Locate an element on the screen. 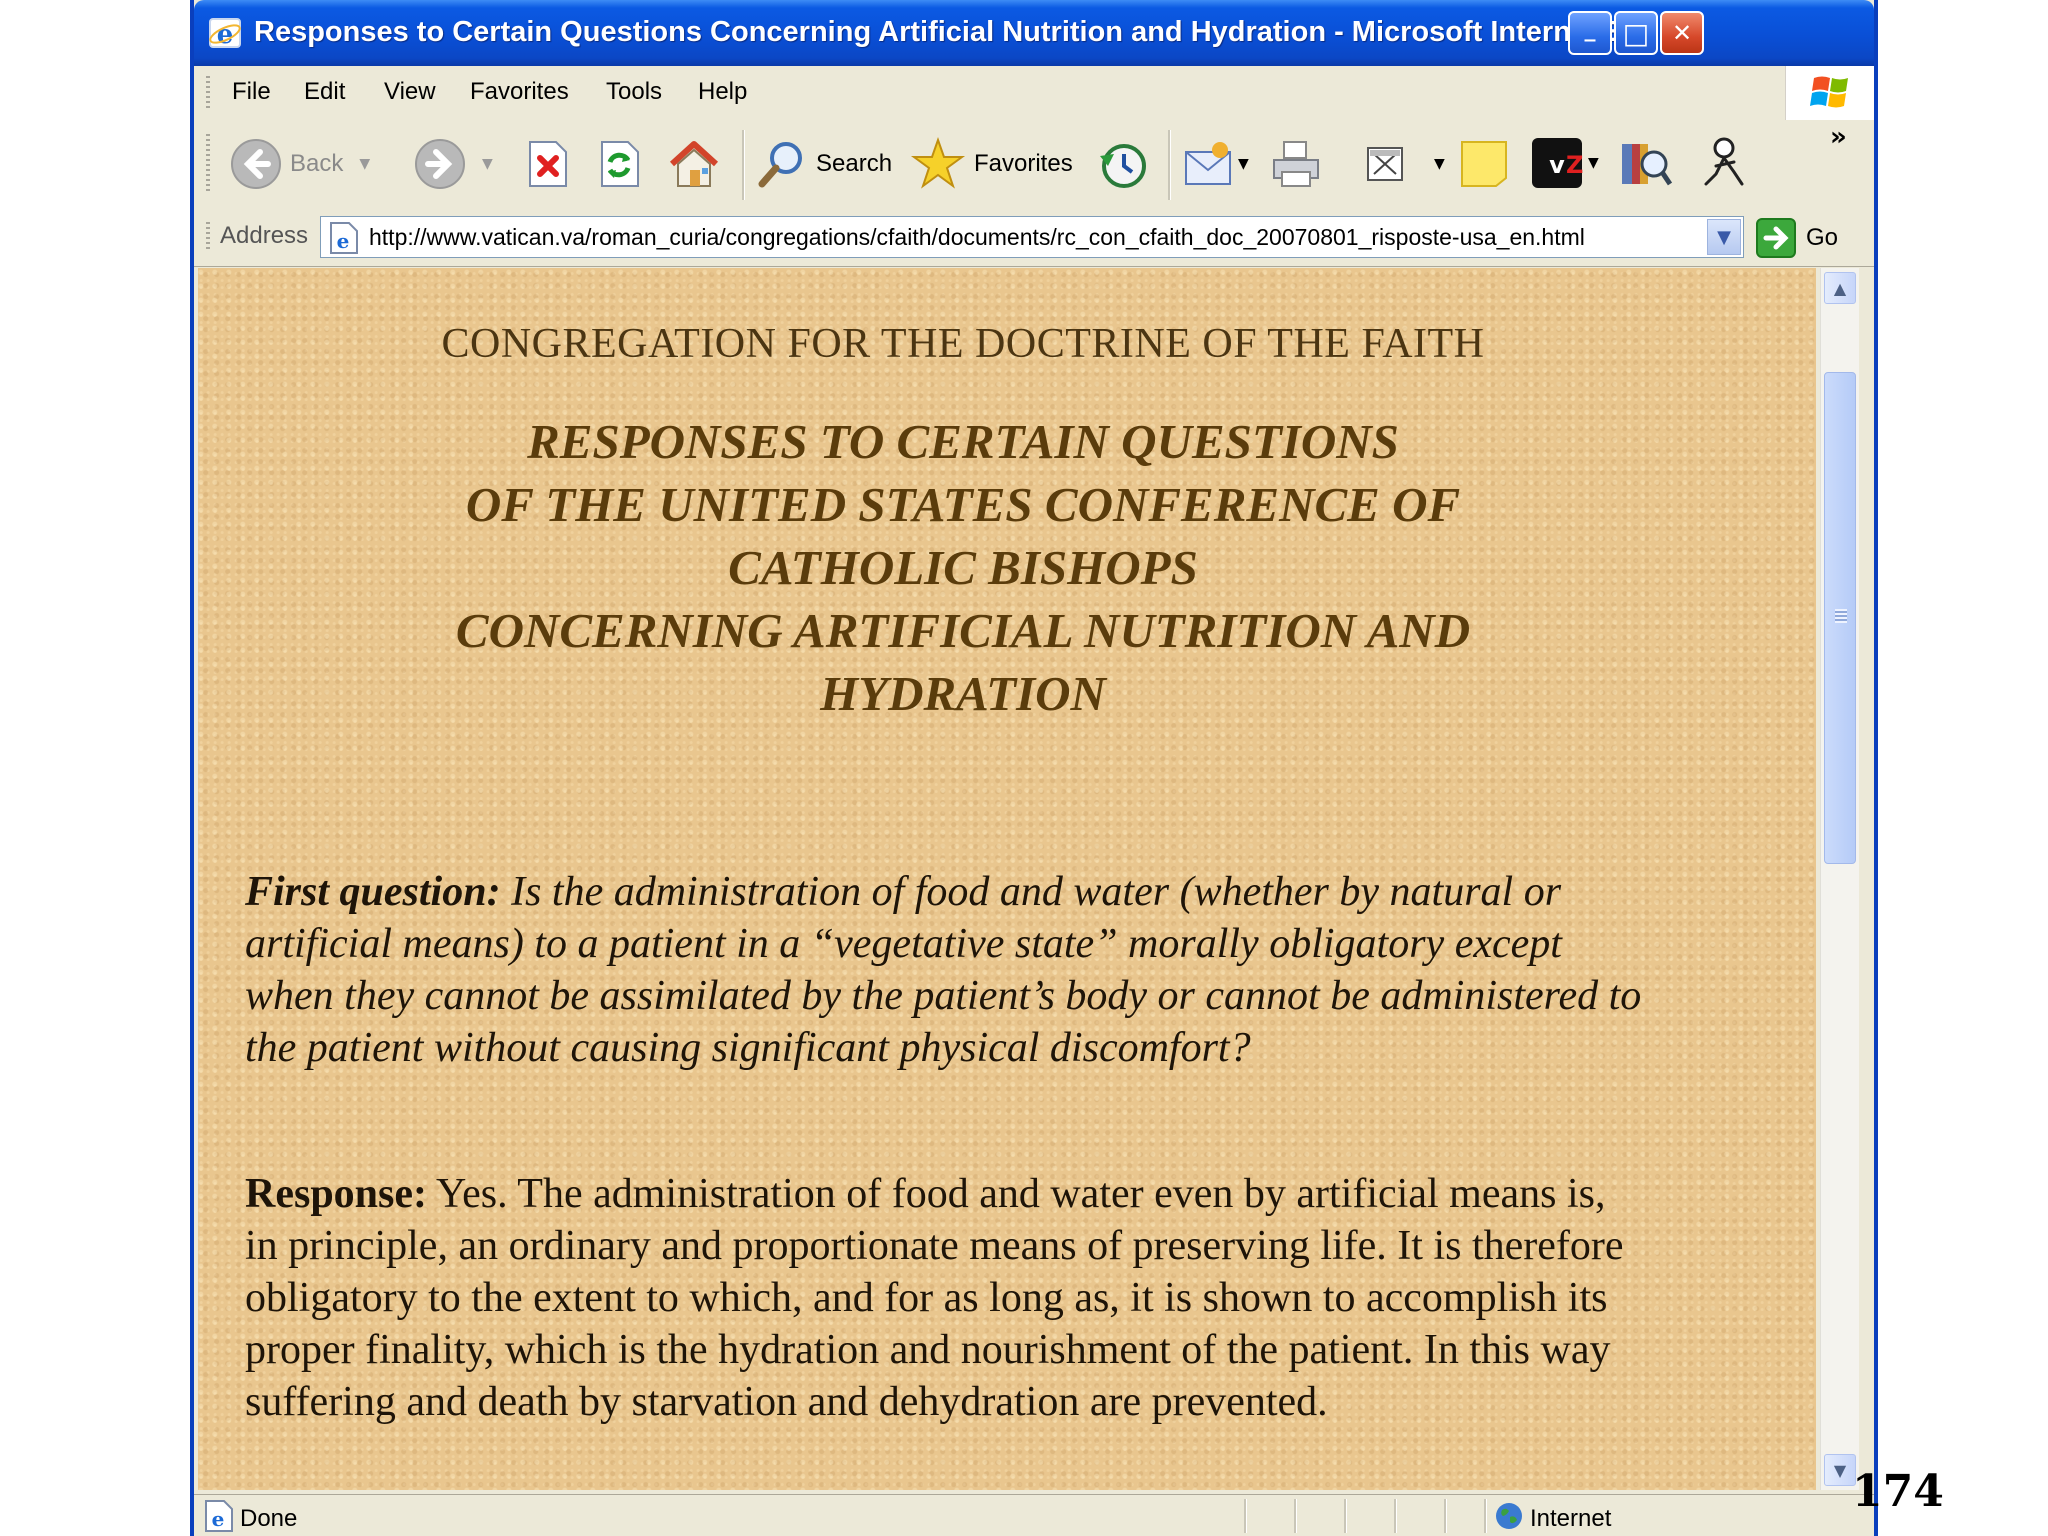  favorites-button: Favorites is located at coordinates (991, 164).